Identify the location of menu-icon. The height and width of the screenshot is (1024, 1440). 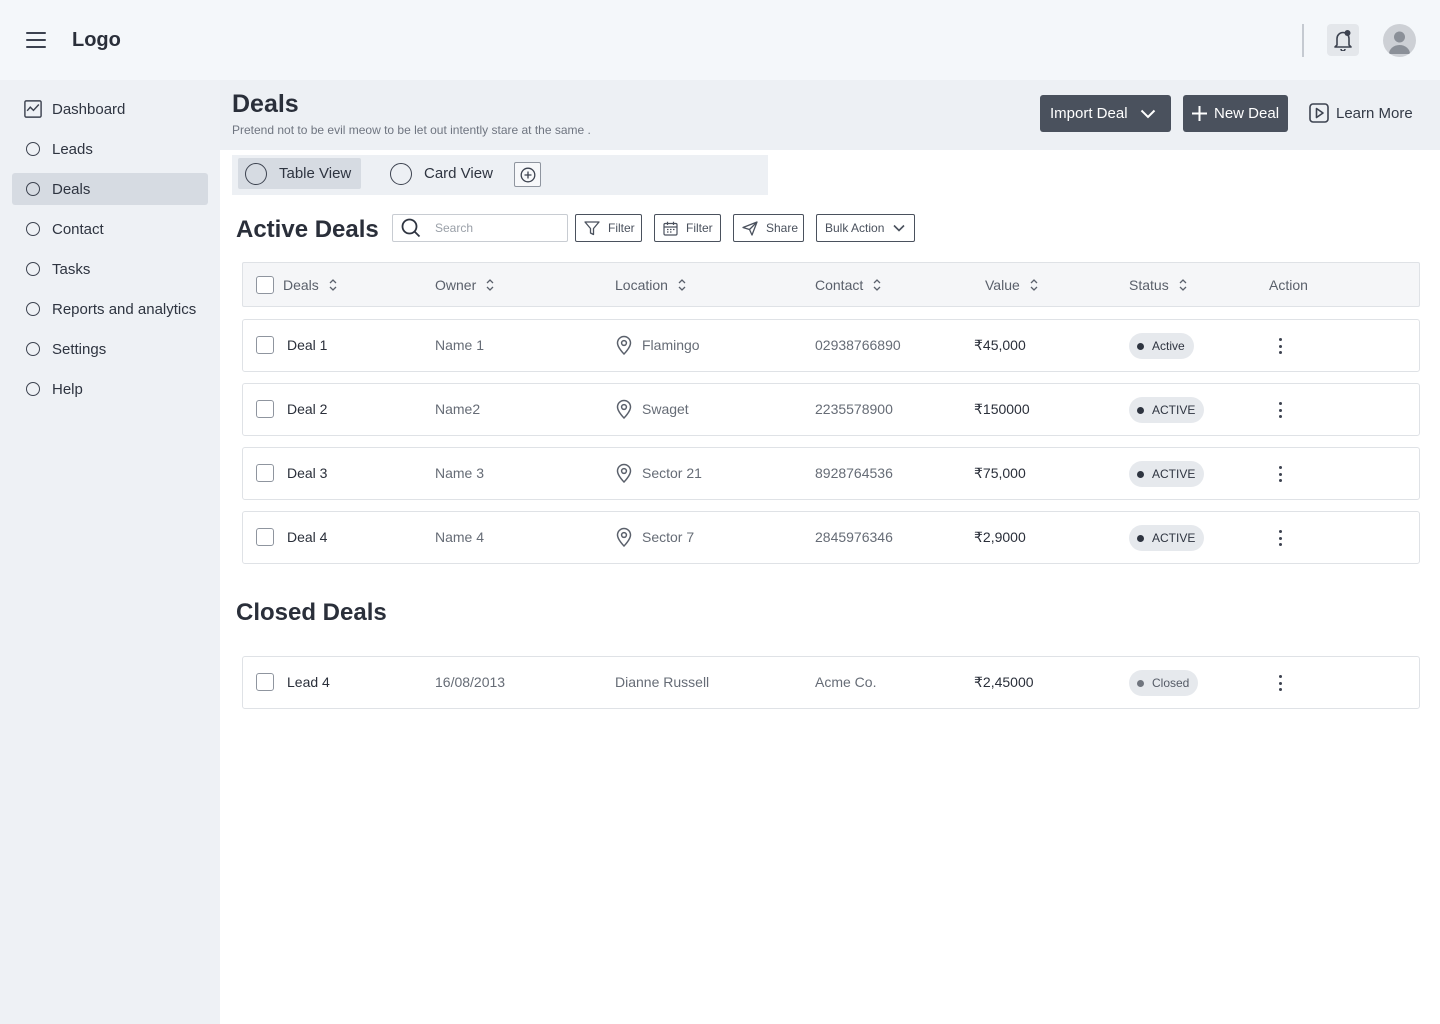
(36, 40).